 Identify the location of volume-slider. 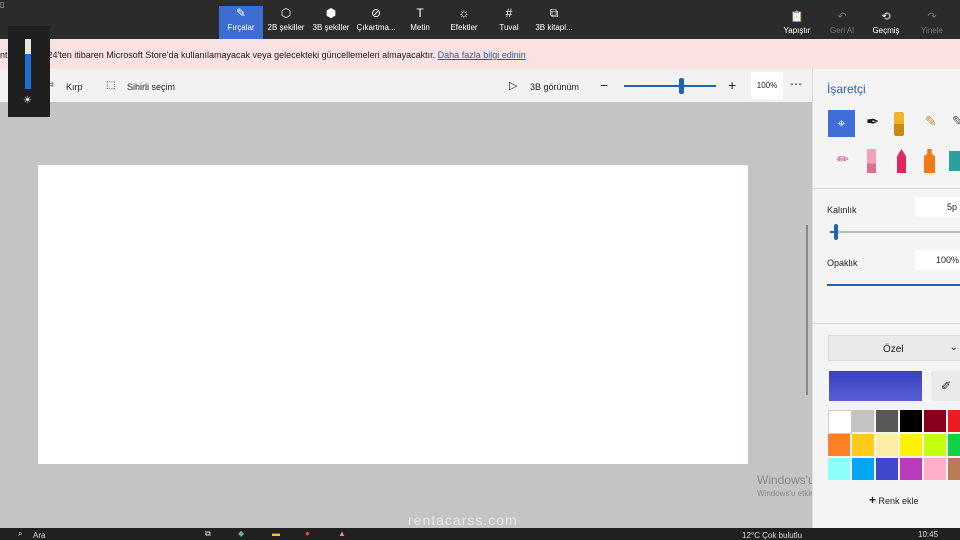
(28, 64).